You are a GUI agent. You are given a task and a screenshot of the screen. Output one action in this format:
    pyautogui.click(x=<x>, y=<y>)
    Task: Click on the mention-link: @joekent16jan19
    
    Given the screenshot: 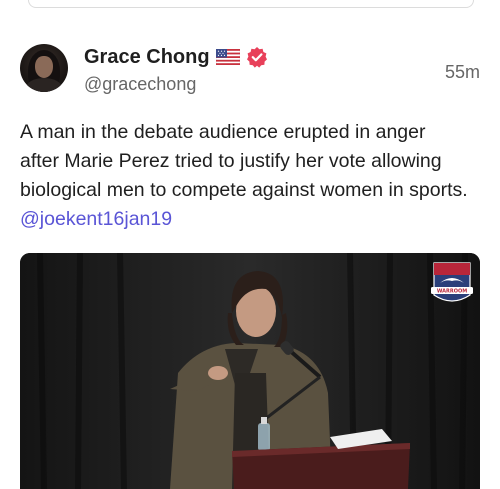 What is the action you would take?
    pyautogui.click(x=96, y=219)
    